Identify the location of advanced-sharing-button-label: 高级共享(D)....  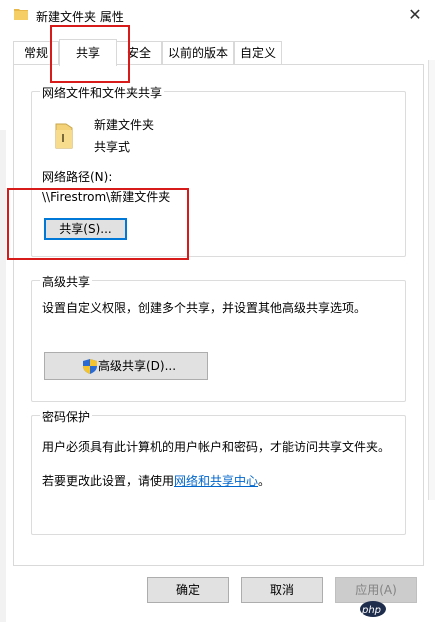
(137, 366).